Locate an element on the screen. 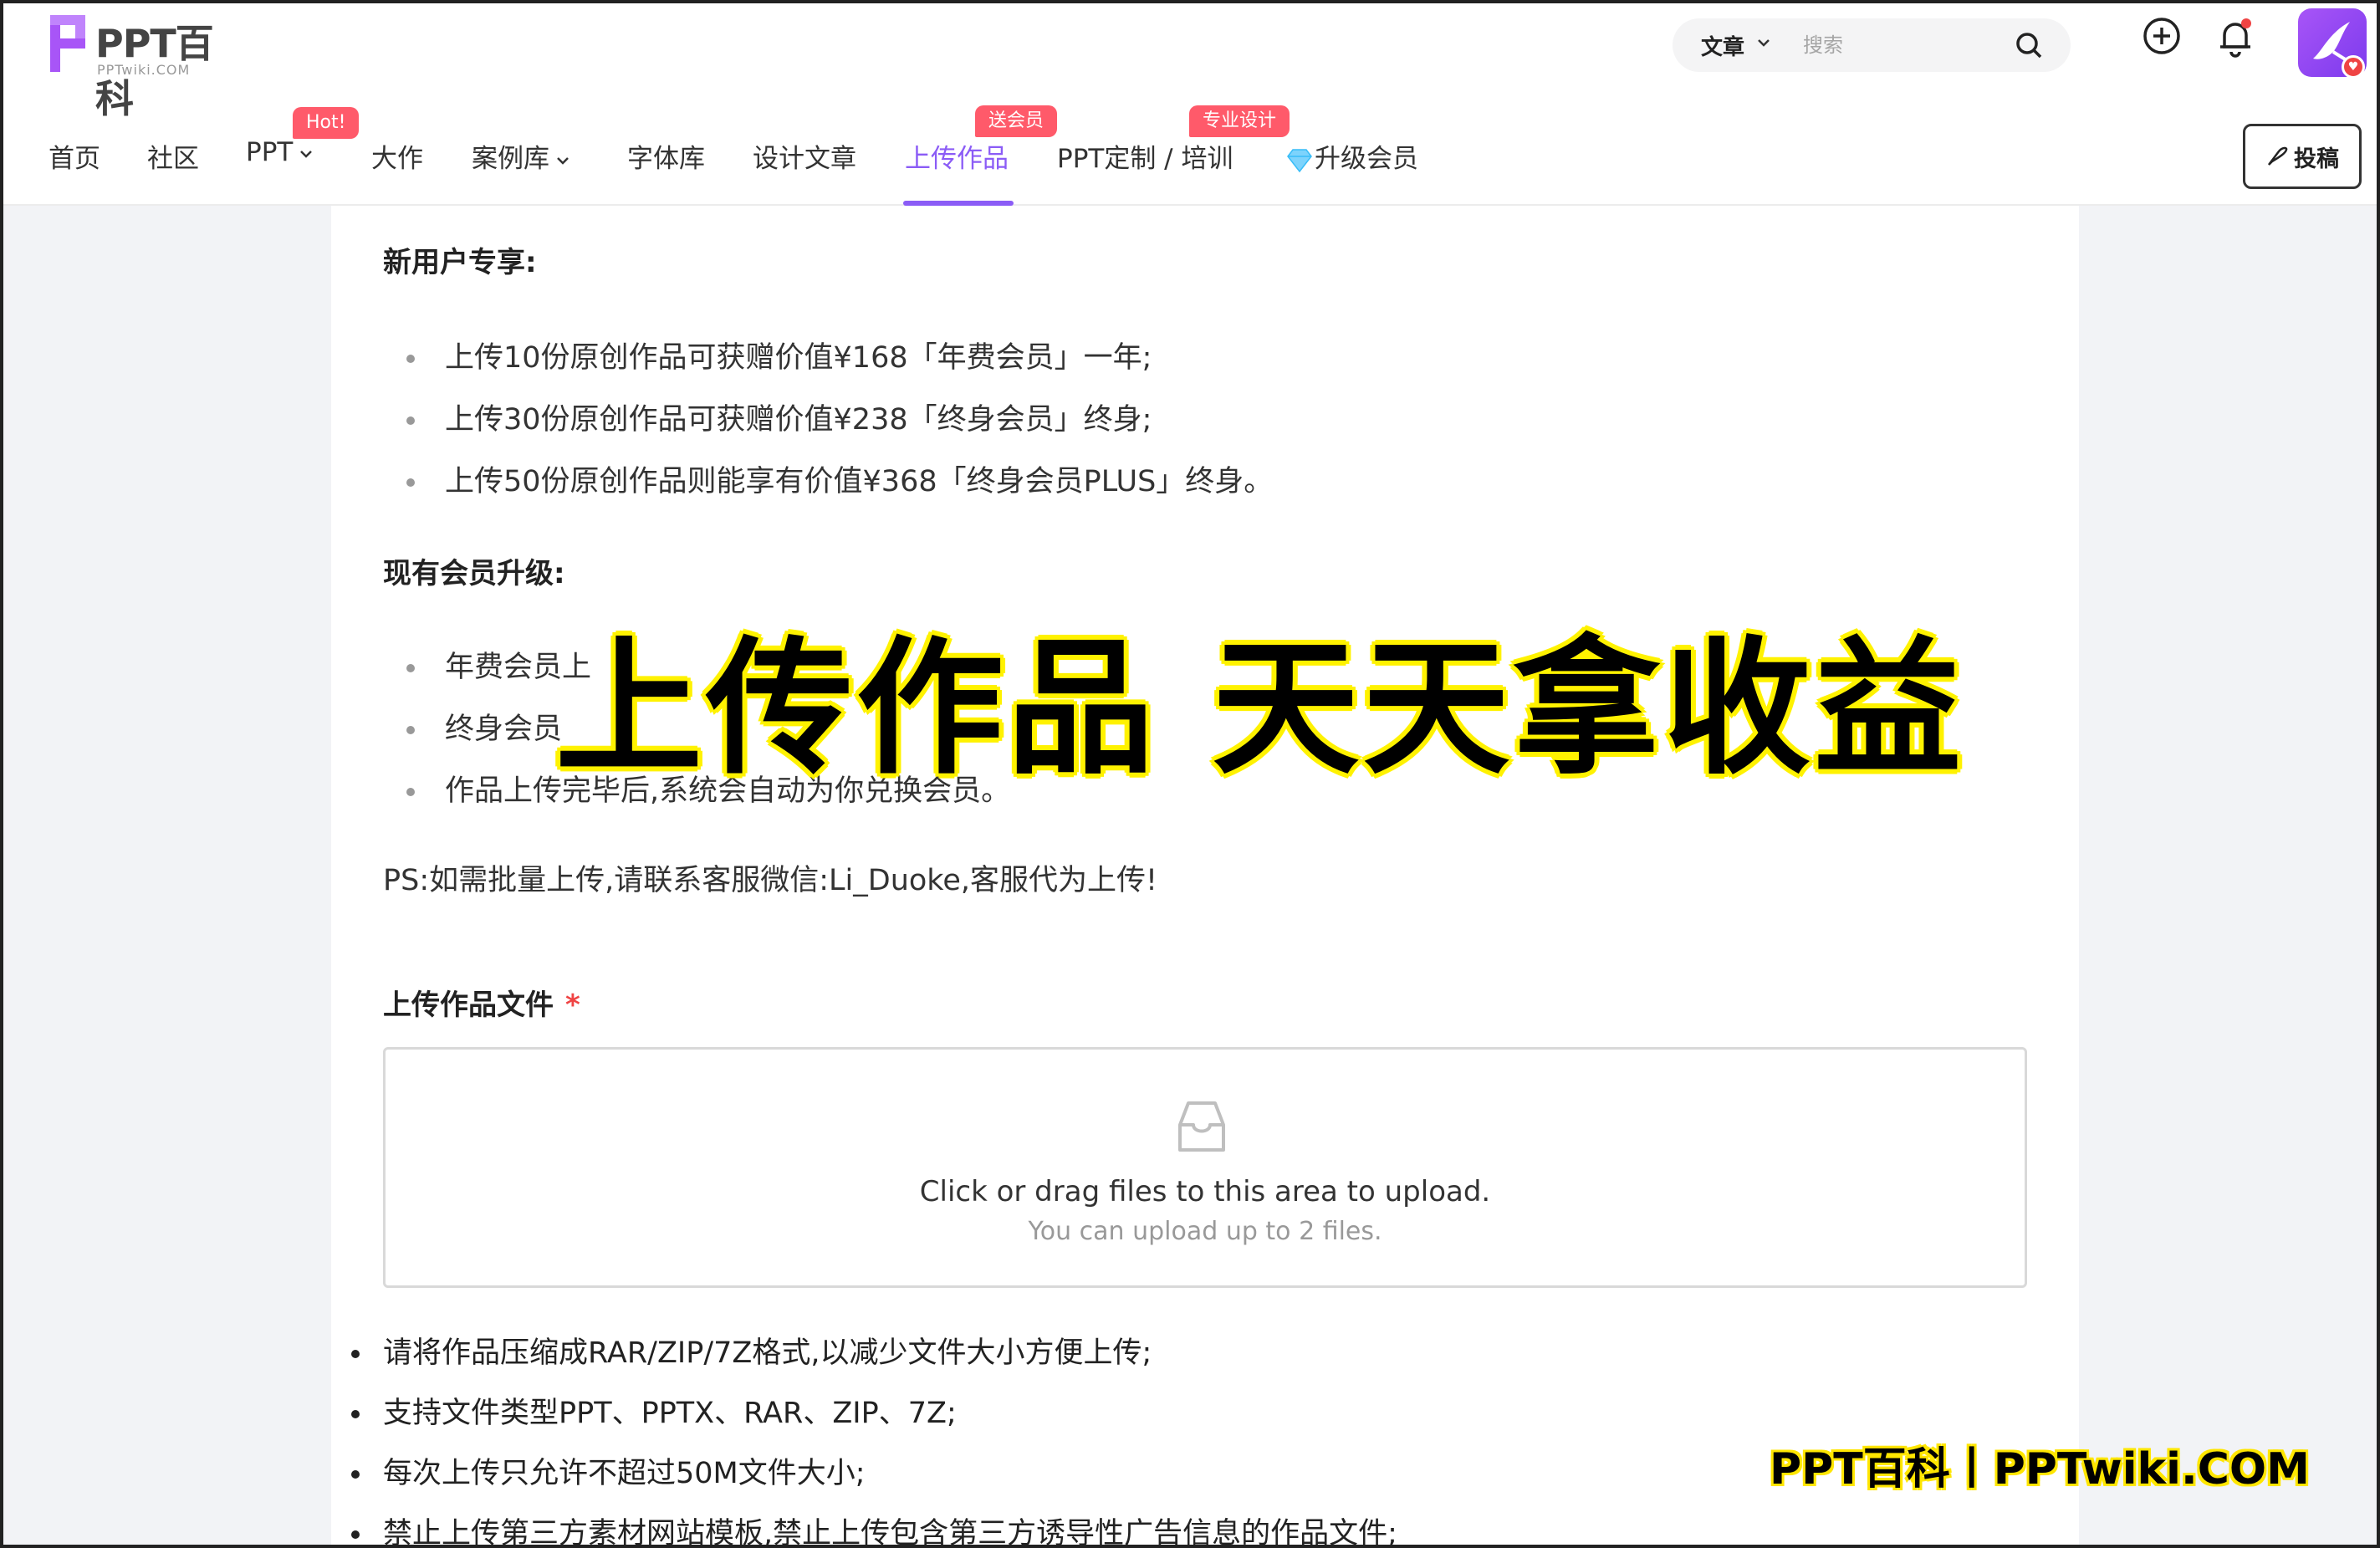 This screenshot has width=2380, height=1548. ps-note: PS:如需批量上传,请联系客服微信:Li_Duoke,客服代为上传! is located at coordinates (770, 880).